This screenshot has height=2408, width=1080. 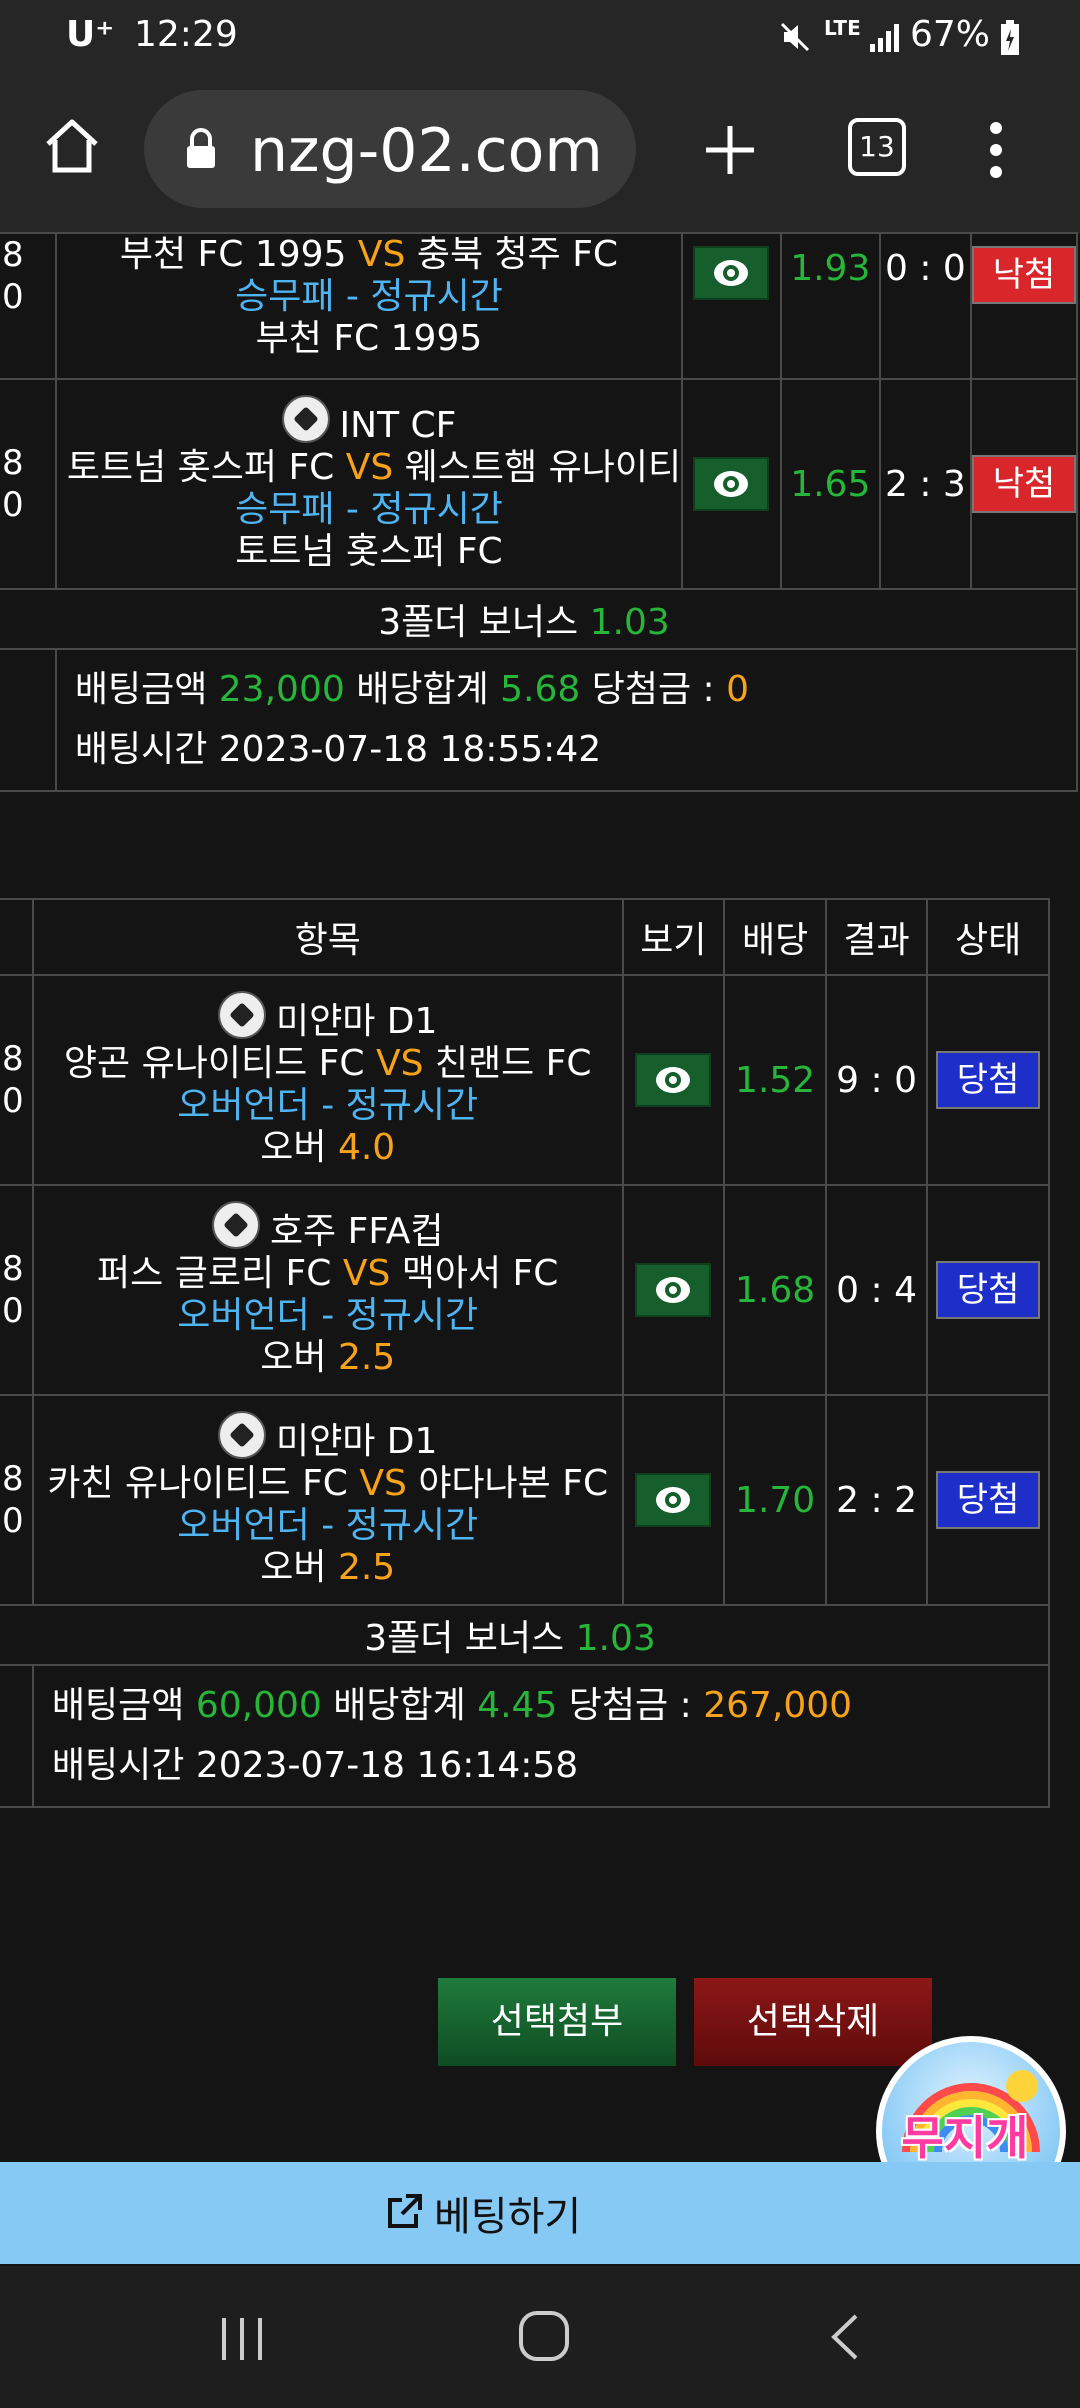 I want to click on pick-label: 토트넘 홋스퍼 FC, so click(x=369, y=551).